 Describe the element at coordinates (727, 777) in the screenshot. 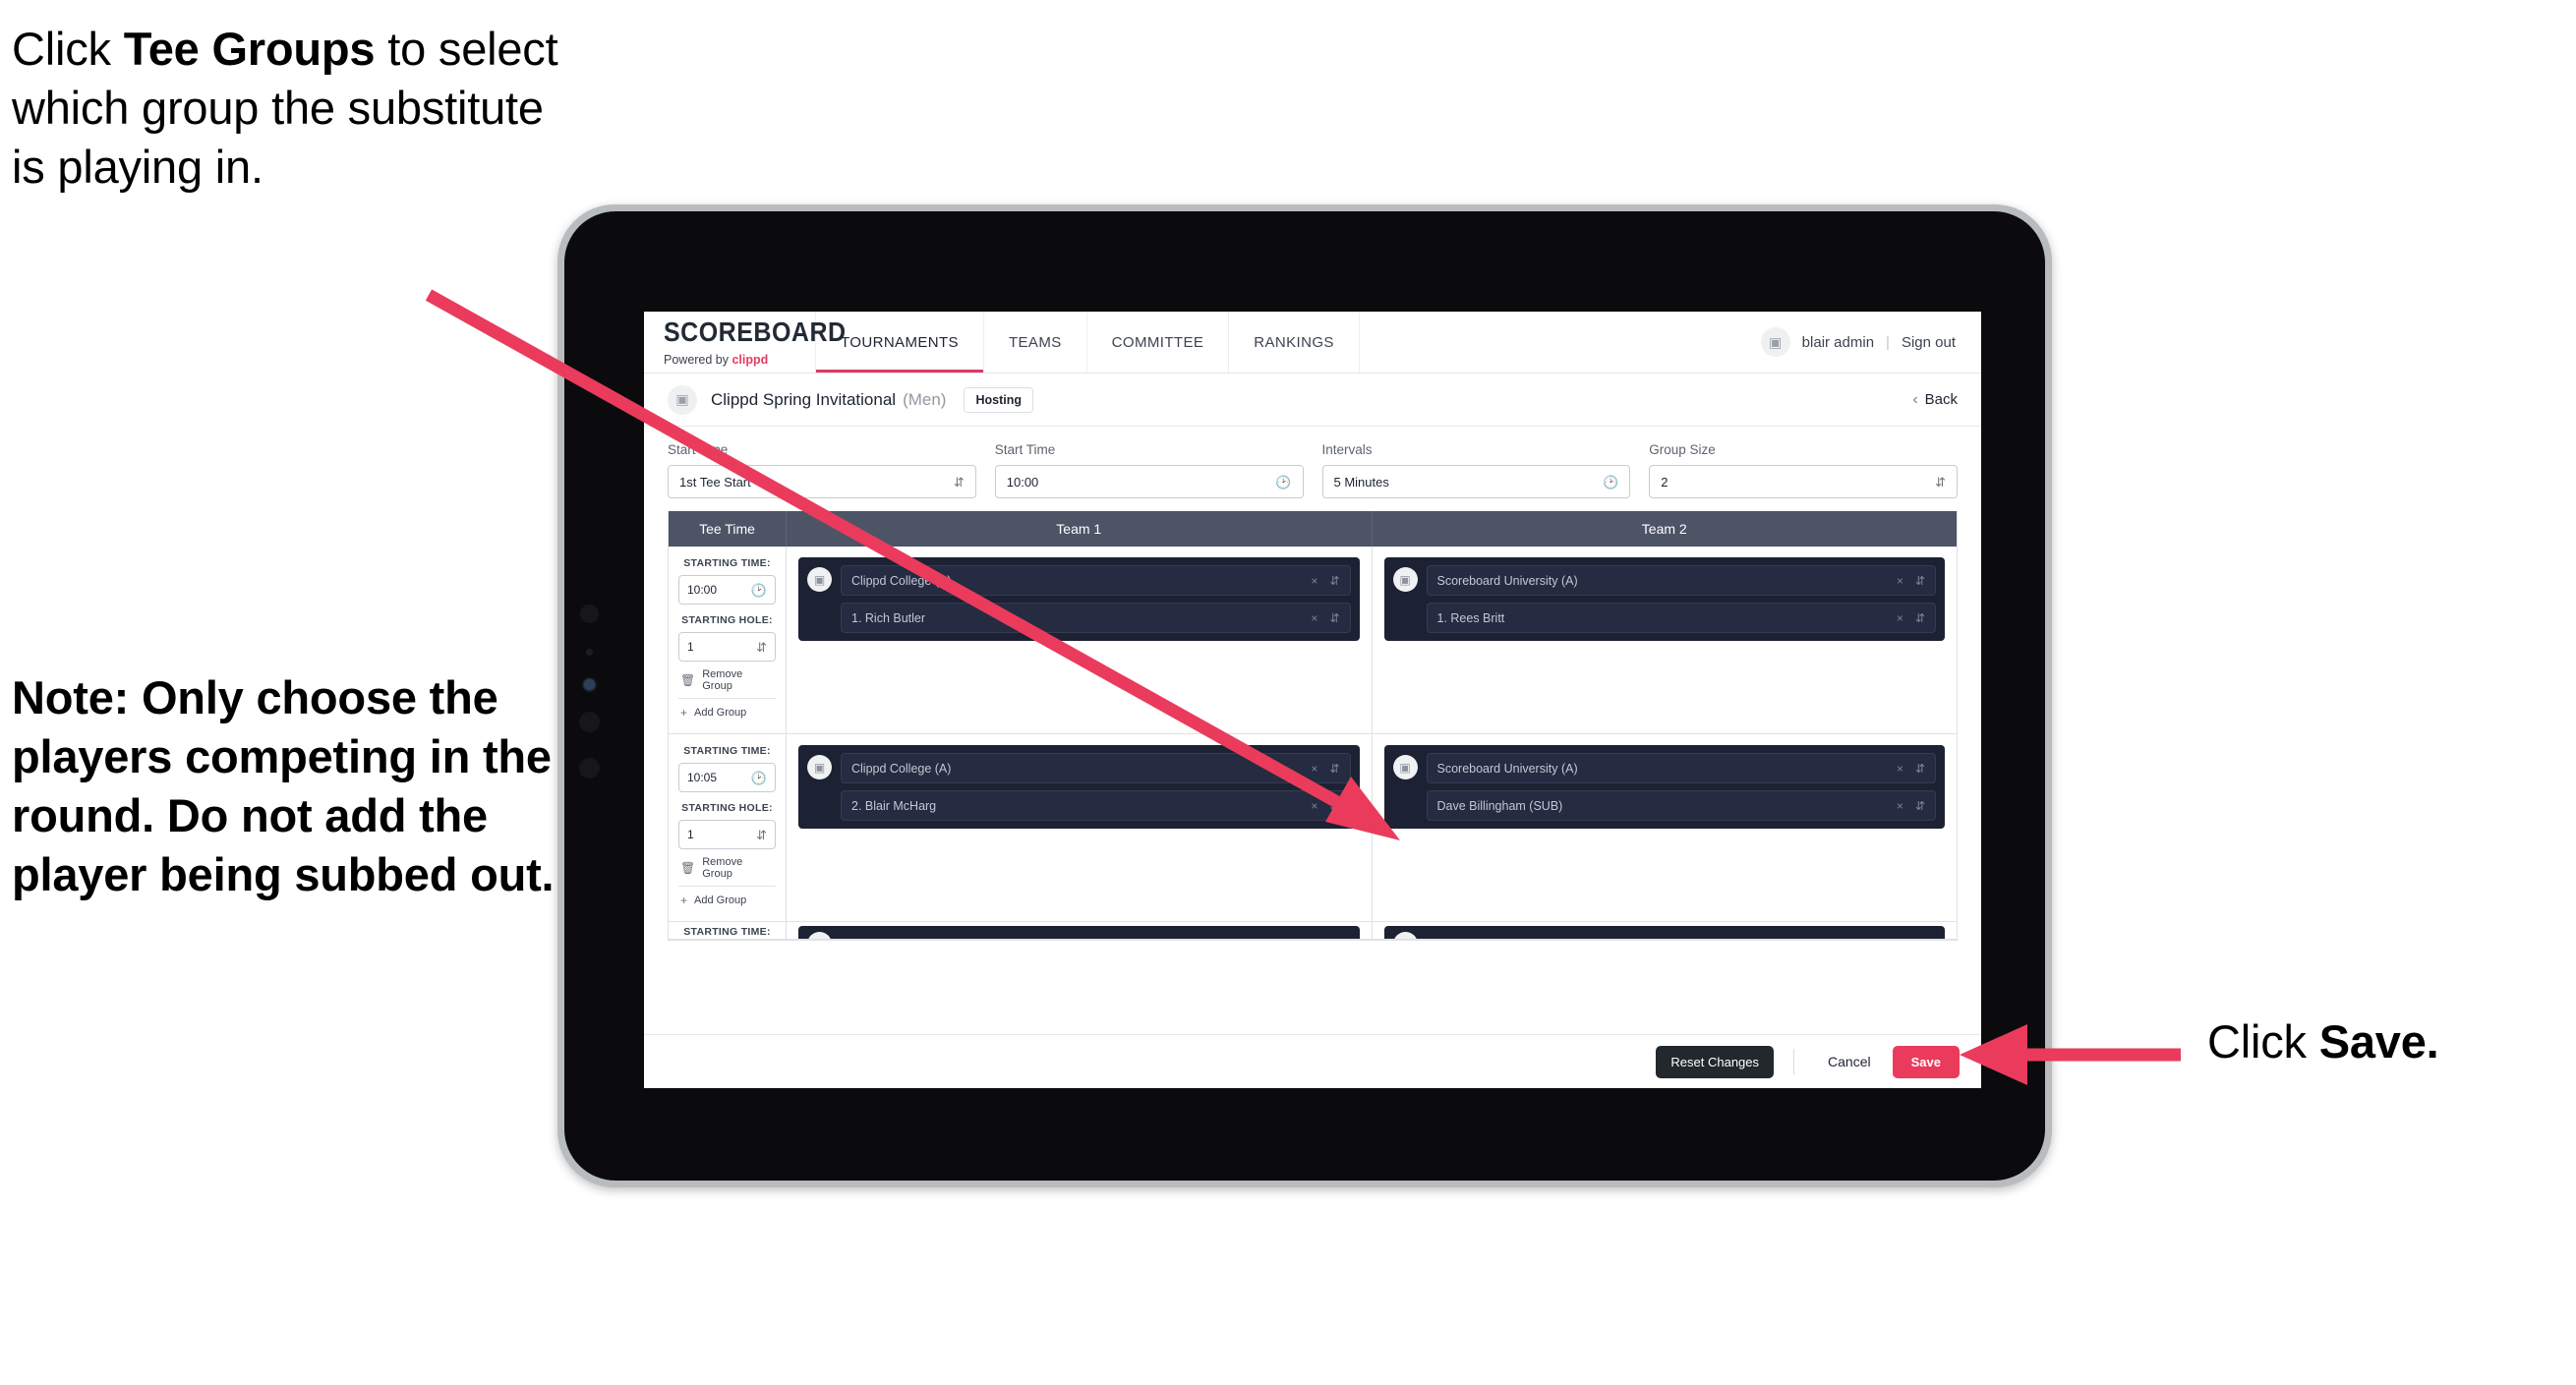

I see `starting-time-input: 10:05 🕑` at that location.